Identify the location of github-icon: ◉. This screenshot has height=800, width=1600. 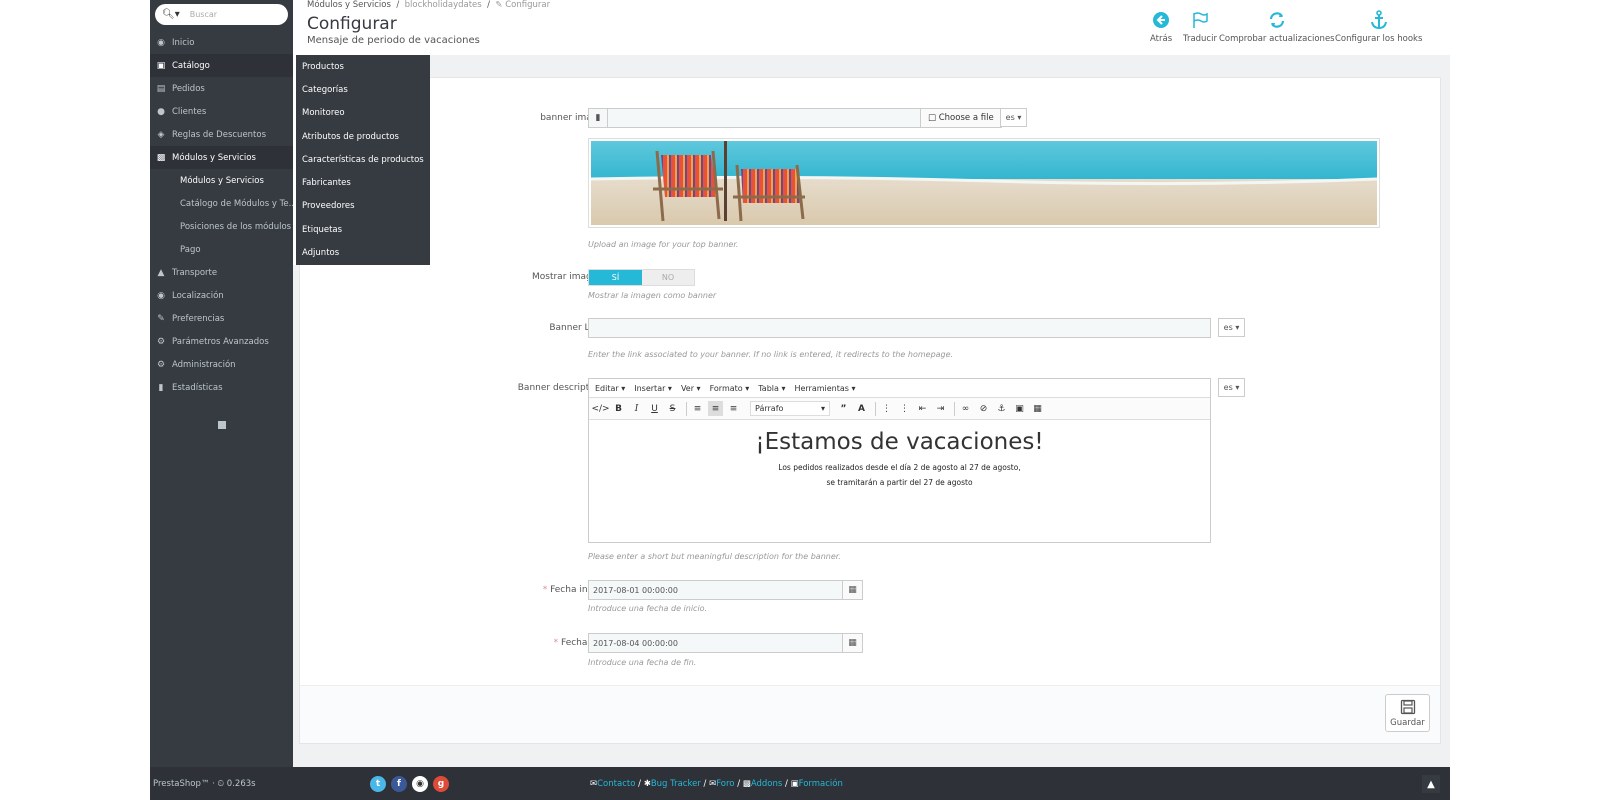
(420, 784).